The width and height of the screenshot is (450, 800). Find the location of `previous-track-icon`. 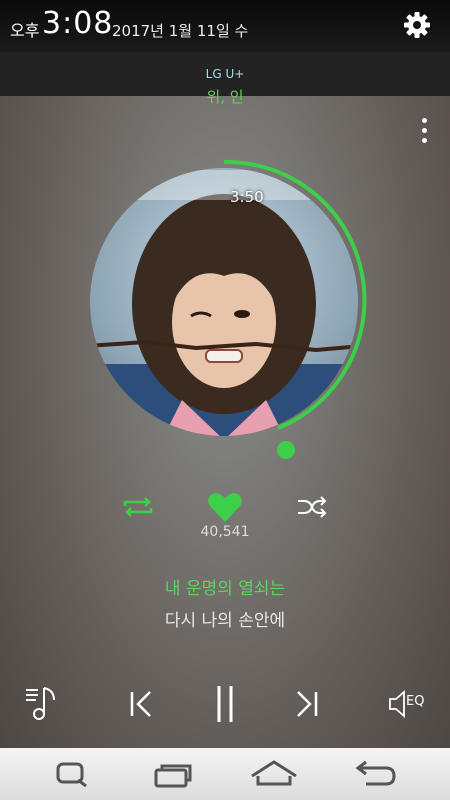

previous-track-icon is located at coordinates (141, 704).